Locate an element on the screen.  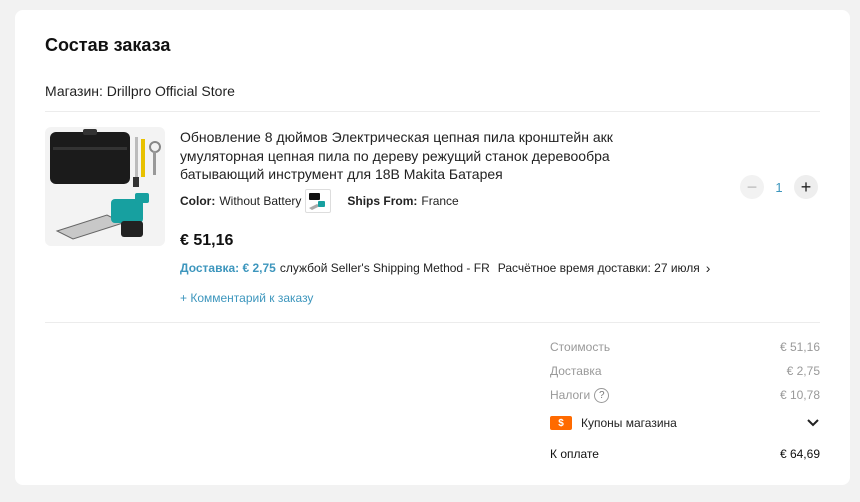
taxes-label: Налоги is located at coordinates (570, 395).